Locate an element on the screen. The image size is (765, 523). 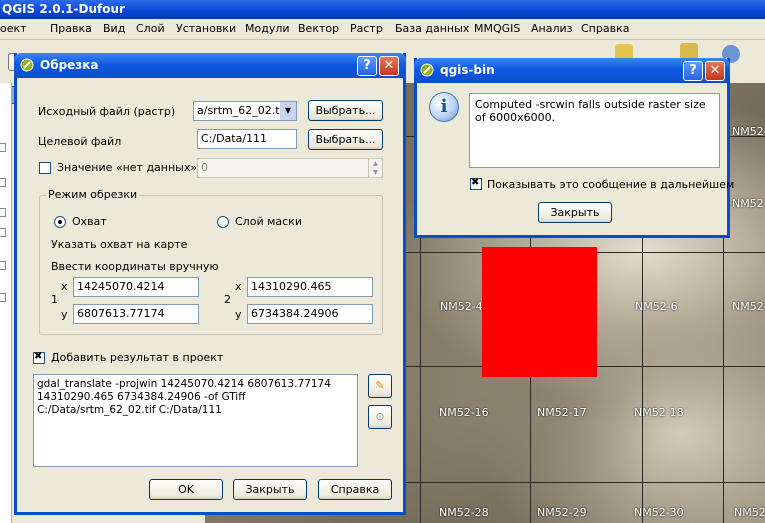
ok-button: OK is located at coordinates (186, 489).